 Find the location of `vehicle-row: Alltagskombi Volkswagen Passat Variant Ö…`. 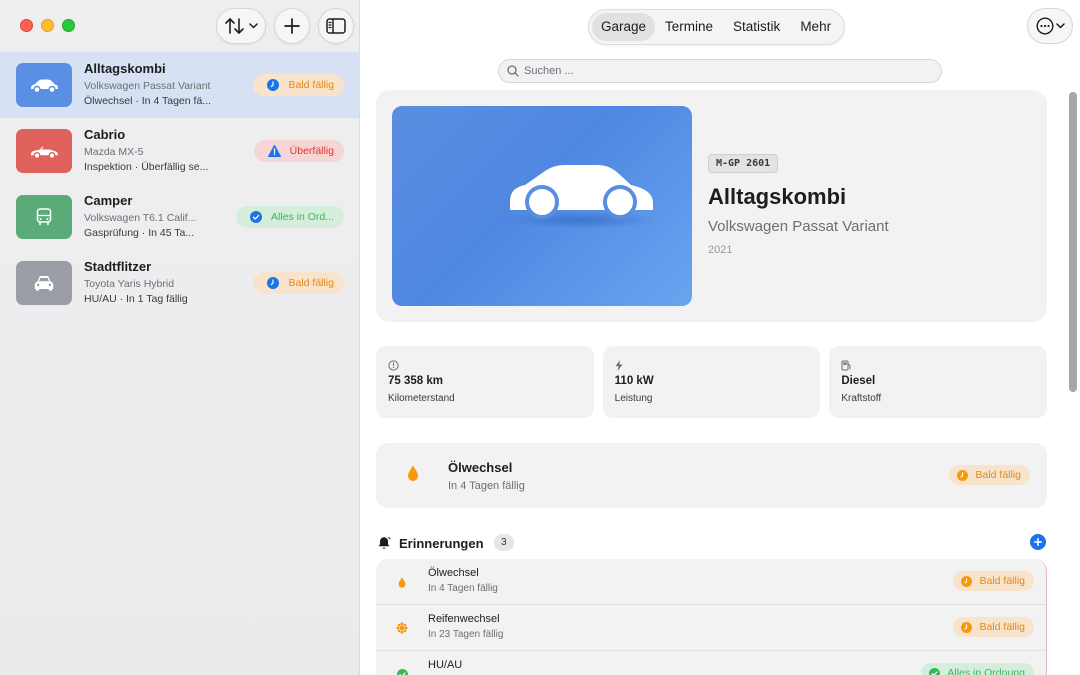

vehicle-row: Alltagskombi Volkswagen Passat Variant Ö… is located at coordinates (179, 85).